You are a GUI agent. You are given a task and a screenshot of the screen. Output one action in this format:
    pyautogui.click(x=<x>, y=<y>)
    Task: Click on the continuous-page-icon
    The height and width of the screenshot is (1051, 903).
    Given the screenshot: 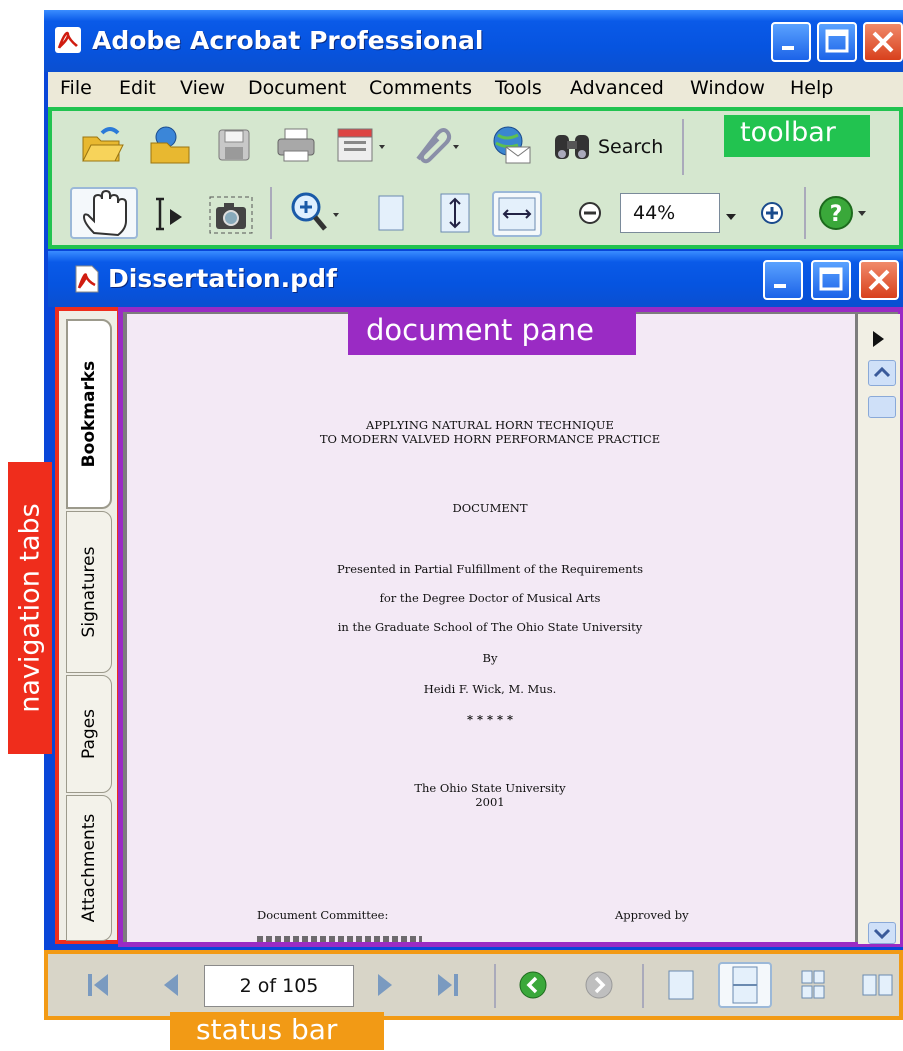 What is the action you would take?
    pyautogui.click(x=745, y=985)
    